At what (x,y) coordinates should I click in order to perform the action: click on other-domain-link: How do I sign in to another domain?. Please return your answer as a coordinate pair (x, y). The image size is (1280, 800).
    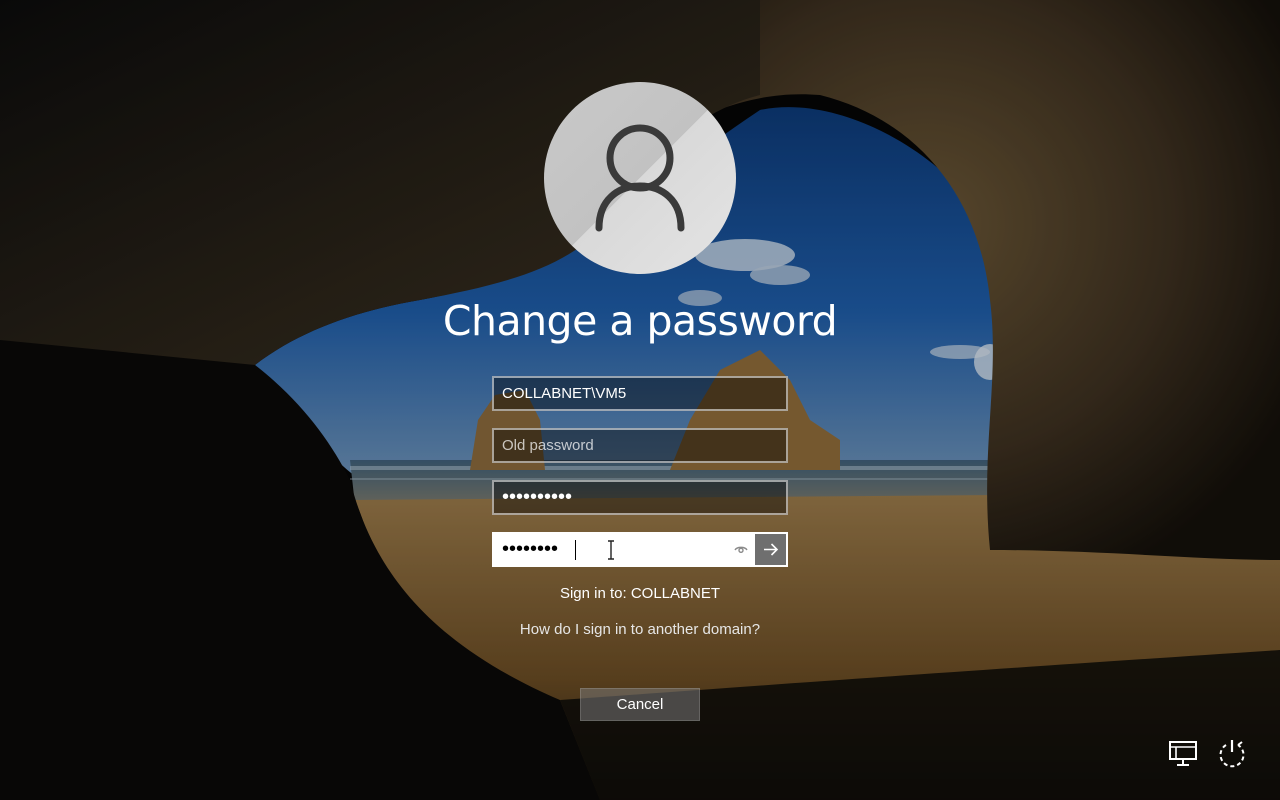
    Looking at the image, I should click on (640, 629).